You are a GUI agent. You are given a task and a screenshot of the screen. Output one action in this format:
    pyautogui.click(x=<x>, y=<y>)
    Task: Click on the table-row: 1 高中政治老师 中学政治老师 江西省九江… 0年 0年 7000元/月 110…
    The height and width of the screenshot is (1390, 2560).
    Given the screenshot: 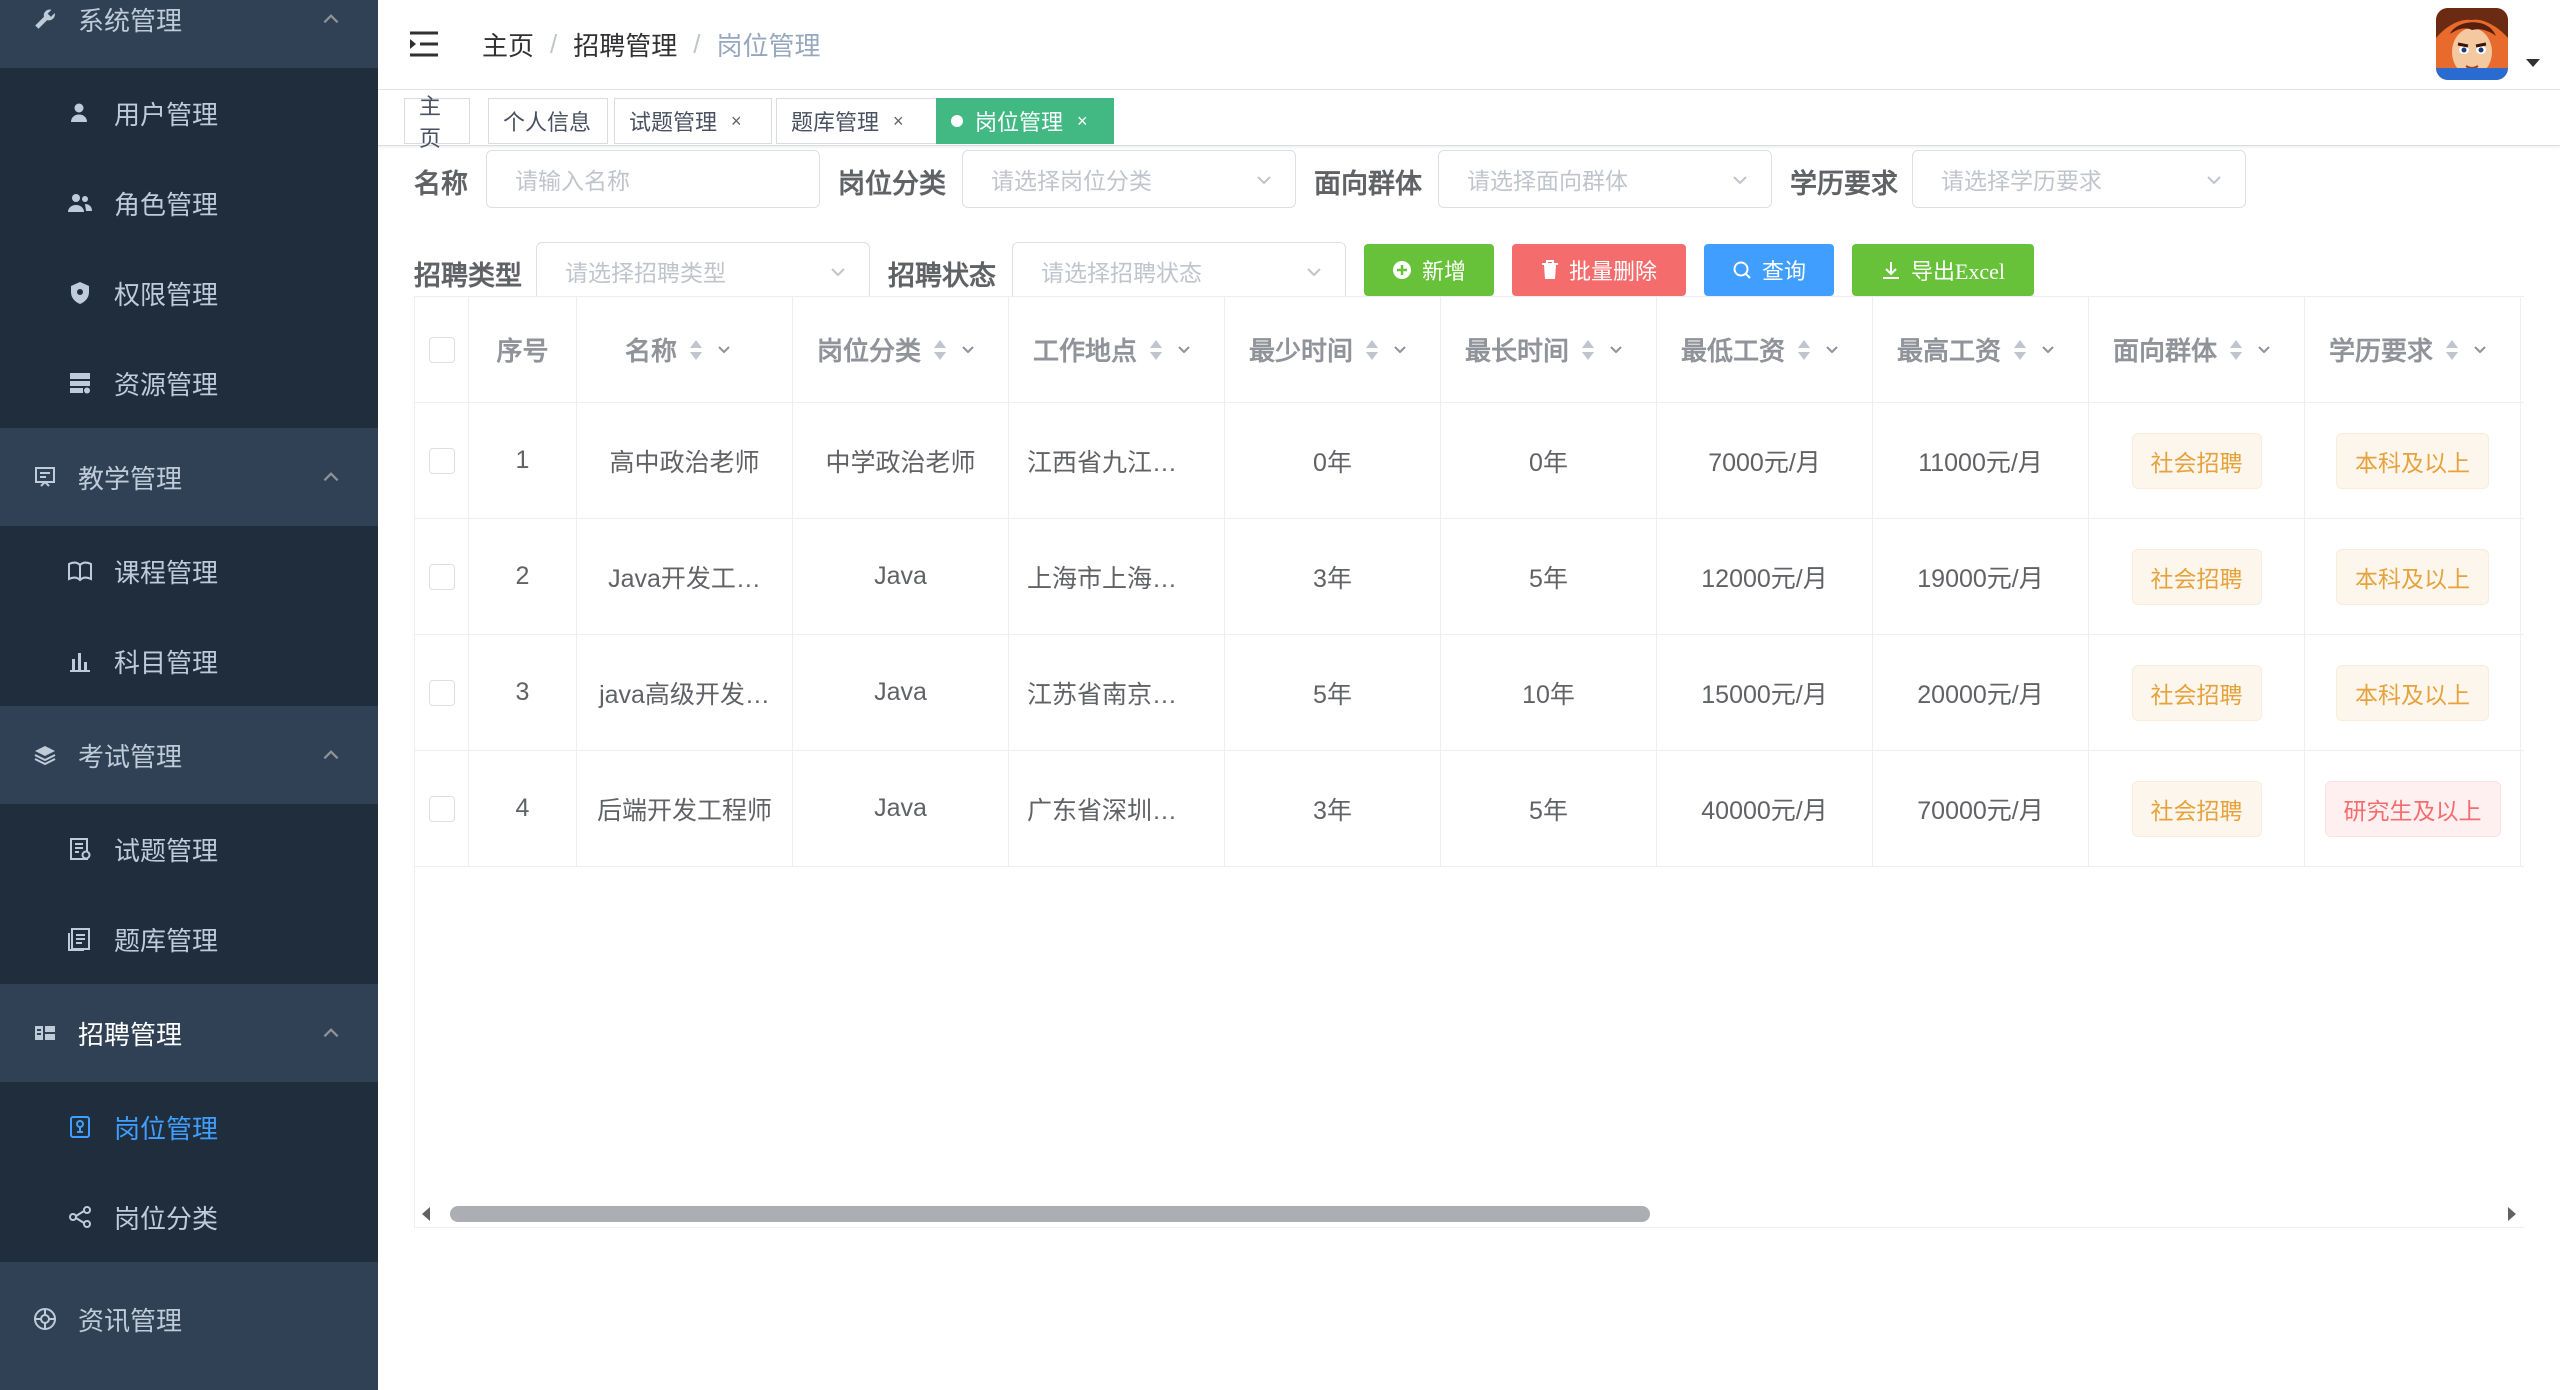 What is the action you would take?
    pyautogui.click(x=1469, y=461)
    